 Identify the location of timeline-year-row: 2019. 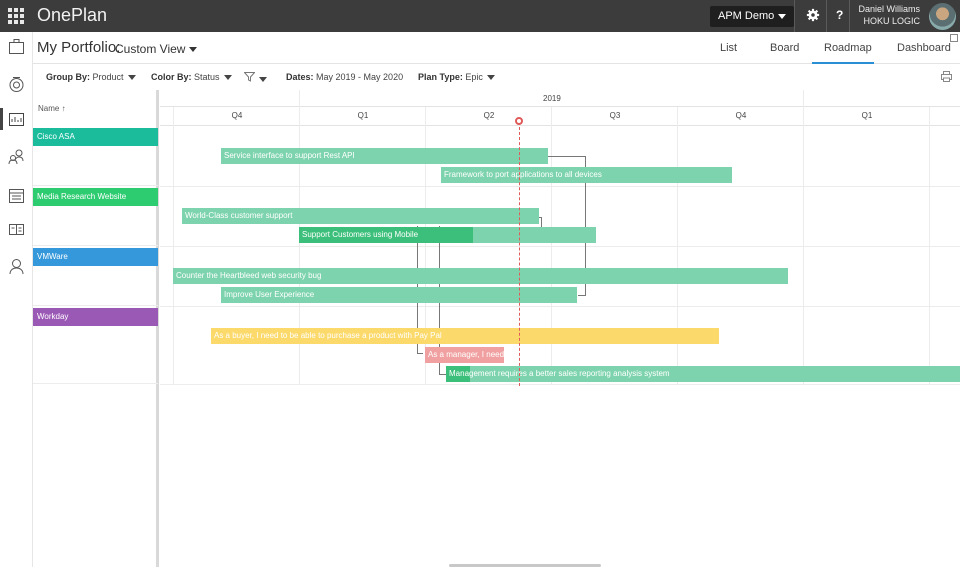
(560, 98).